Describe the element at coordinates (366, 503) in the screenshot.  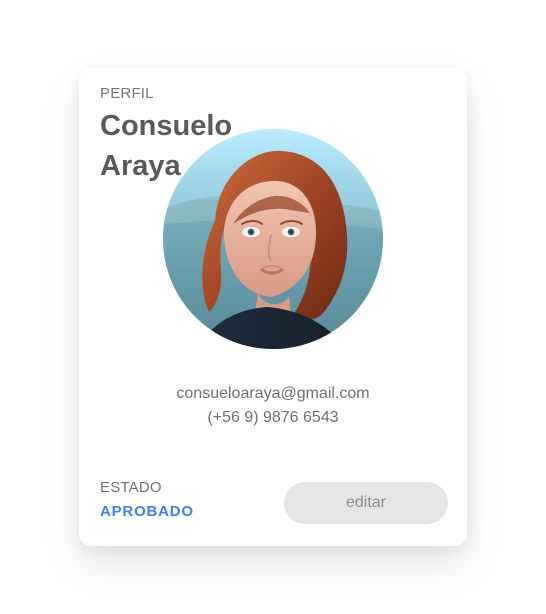
I see `edit-button: editar` at that location.